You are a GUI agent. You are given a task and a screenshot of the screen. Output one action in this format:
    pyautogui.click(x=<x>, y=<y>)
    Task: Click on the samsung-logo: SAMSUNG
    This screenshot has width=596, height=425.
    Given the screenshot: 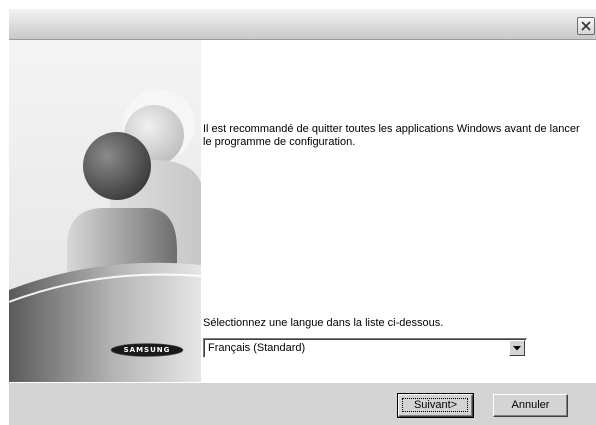 What is the action you would take?
    pyautogui.click(x=147, y=350)
    